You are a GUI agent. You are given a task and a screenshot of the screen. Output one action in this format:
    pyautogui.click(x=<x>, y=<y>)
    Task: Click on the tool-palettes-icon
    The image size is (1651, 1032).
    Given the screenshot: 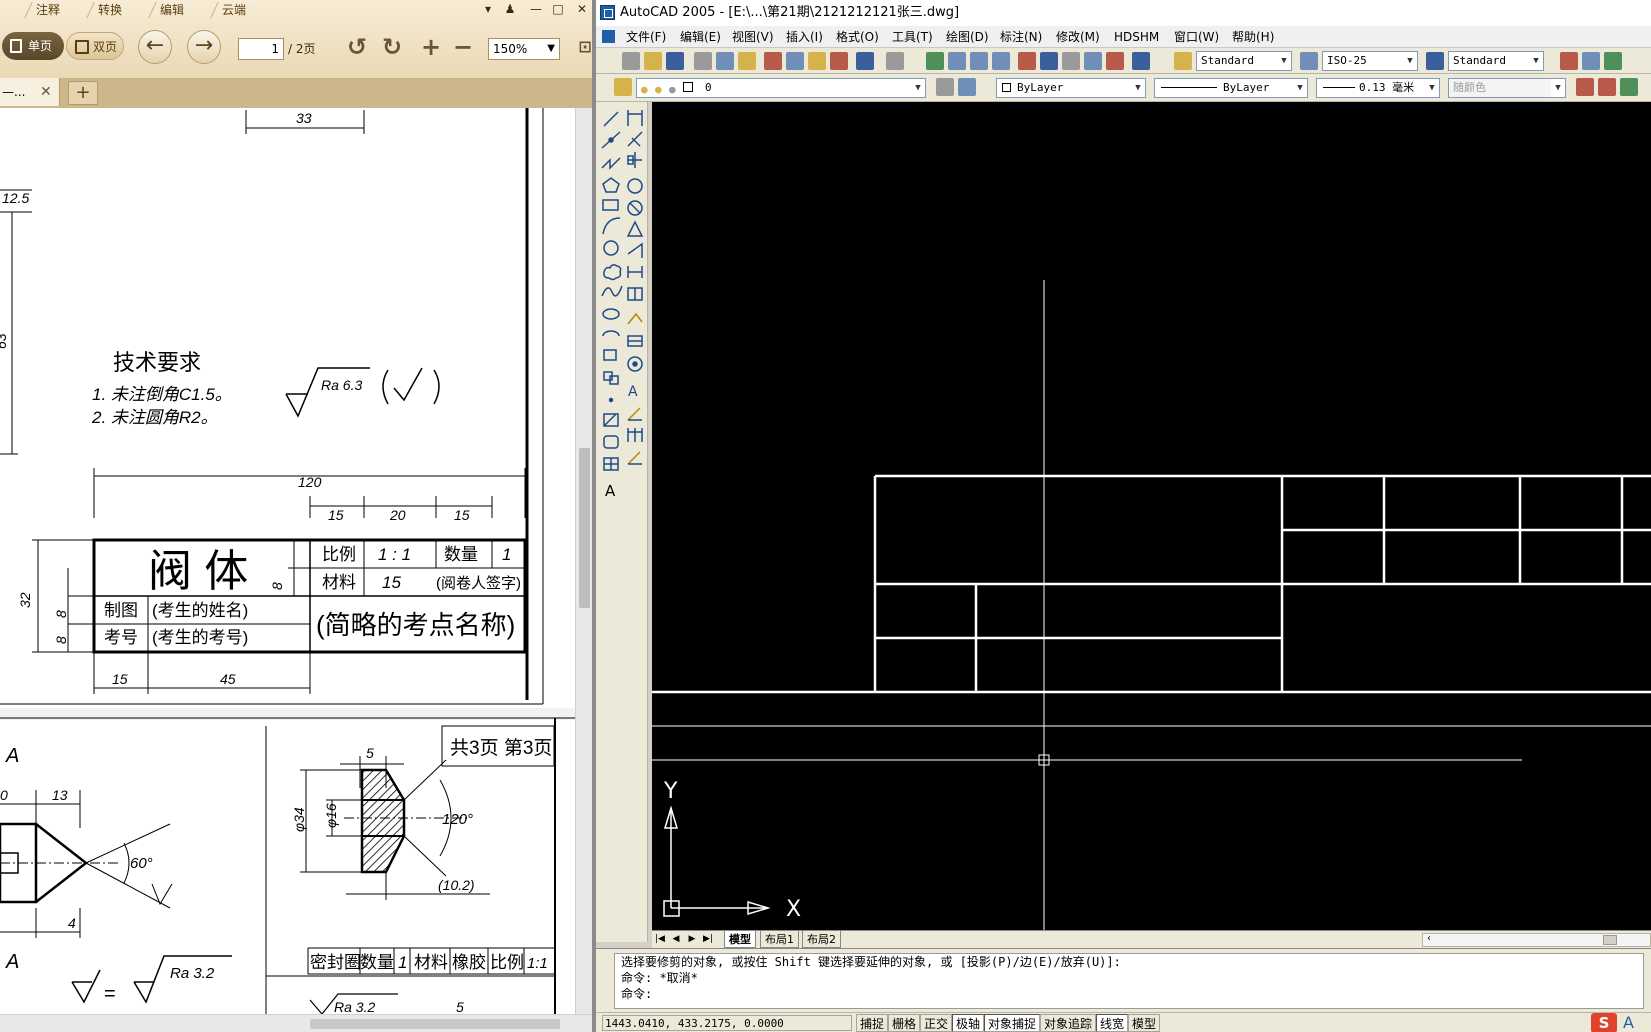 What is the action you would take?
    pyautogui.click(x=1071, y=61)
    